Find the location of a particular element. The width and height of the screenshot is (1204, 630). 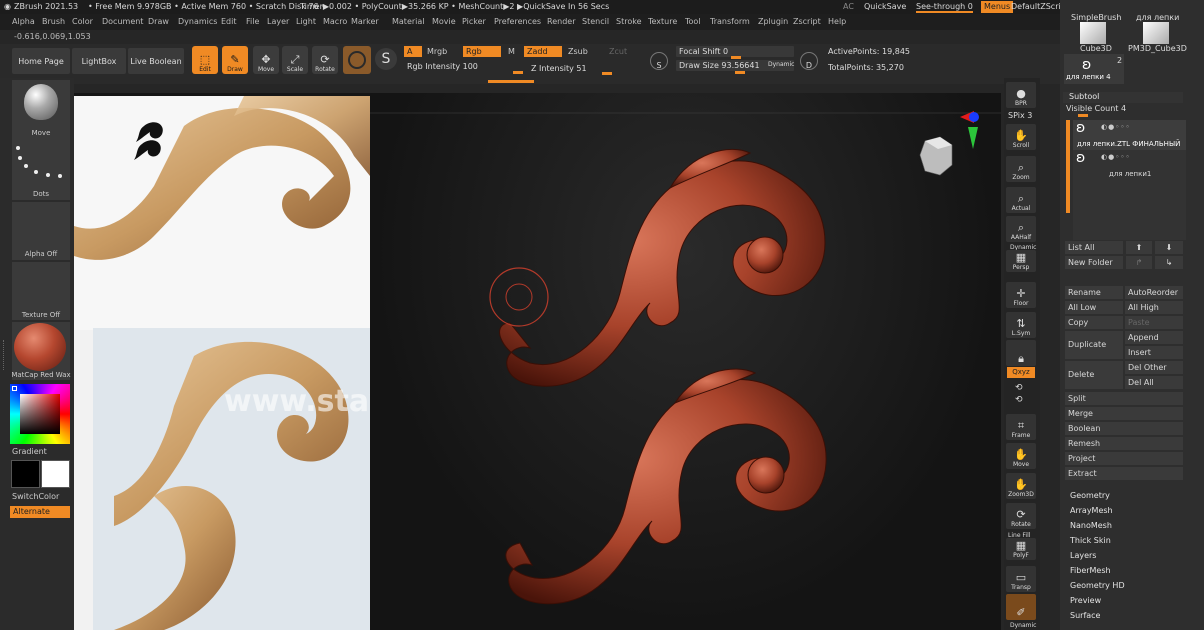

persp-button: ▦ Persp is located at coordinates (1021, 261).